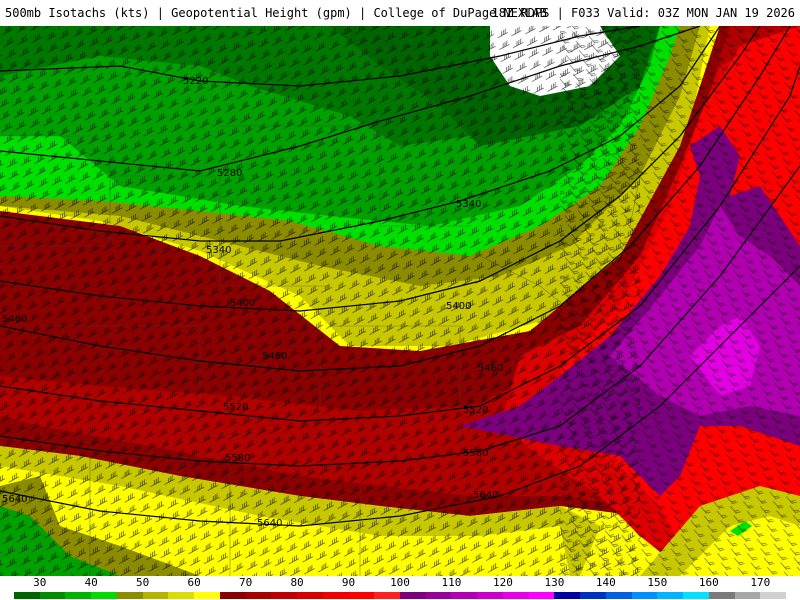  I want to click on legend-tick-label: 90, so click(348, 582).